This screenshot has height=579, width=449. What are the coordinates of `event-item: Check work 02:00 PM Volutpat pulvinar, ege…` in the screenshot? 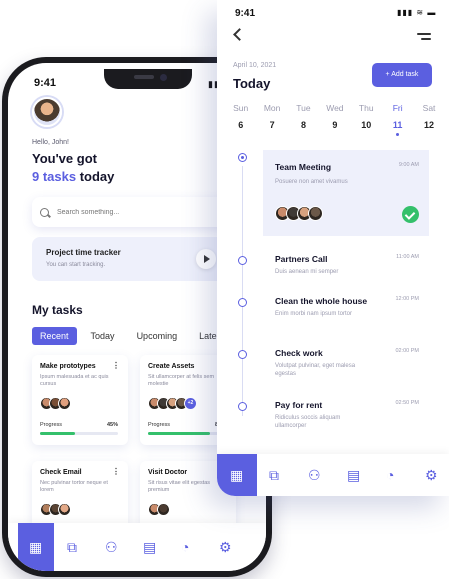 It's located at (346, 362).